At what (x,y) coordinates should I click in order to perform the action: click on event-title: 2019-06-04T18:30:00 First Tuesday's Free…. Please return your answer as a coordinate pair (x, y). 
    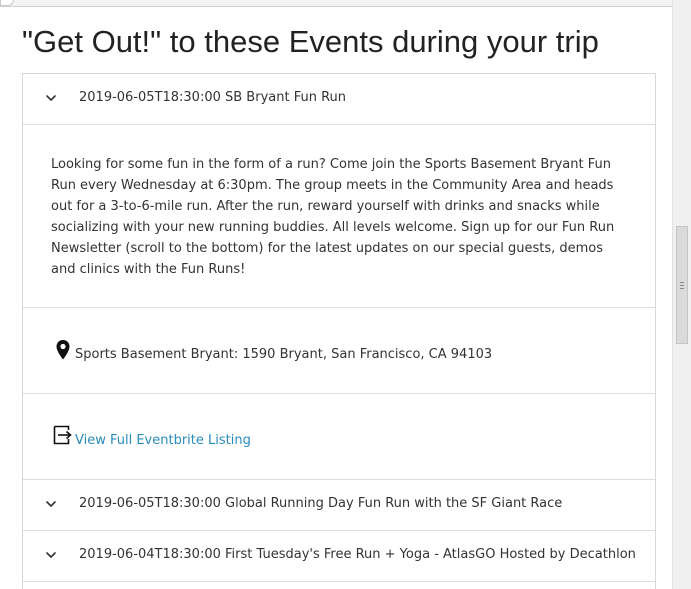
    Looking at the image, I should click on (357, 554).